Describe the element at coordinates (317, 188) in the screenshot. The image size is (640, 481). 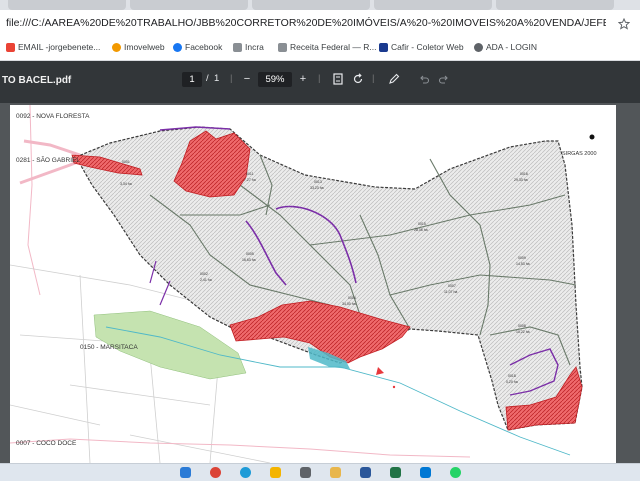
I see `svg-text: 33,23 ha` at that location.